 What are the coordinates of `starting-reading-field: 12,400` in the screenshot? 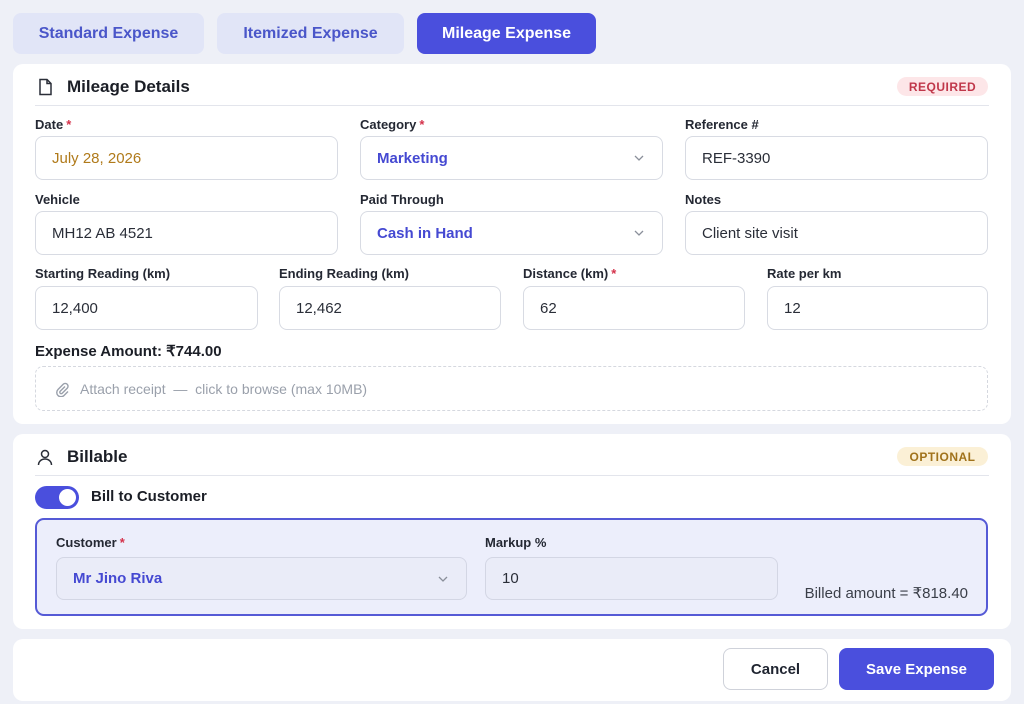 It's located at (146, 308).